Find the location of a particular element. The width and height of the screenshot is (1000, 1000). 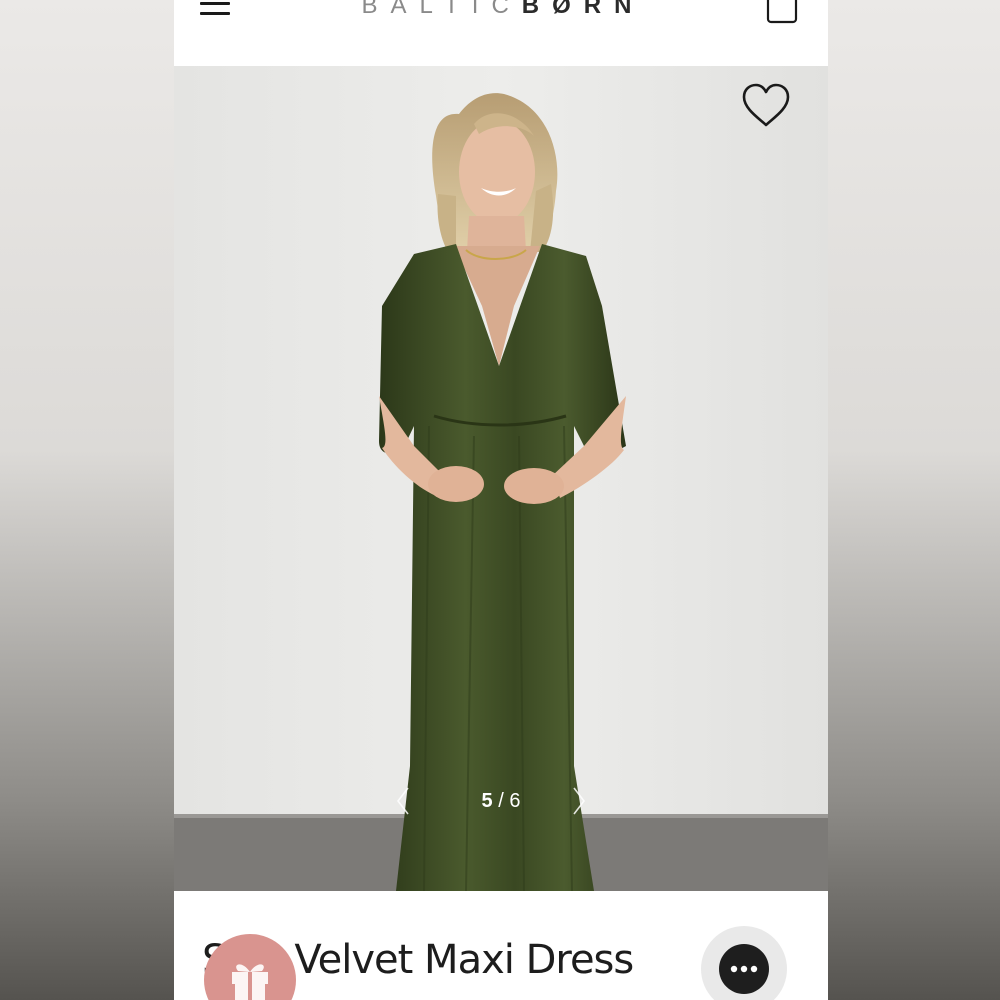

product-title-text: Velvet Maxi Dress is located at coordinates (464, 960).